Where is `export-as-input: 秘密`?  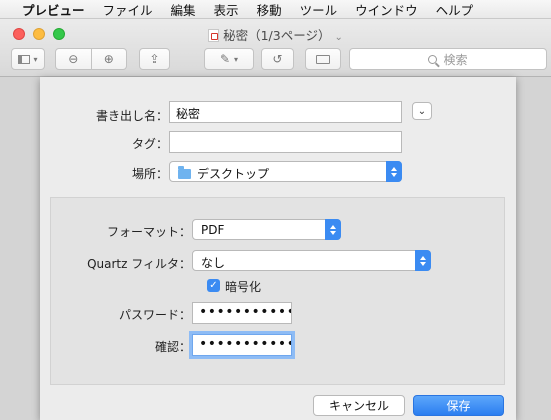 export-as-input: 秘密 is located at coordinates (285, 112).